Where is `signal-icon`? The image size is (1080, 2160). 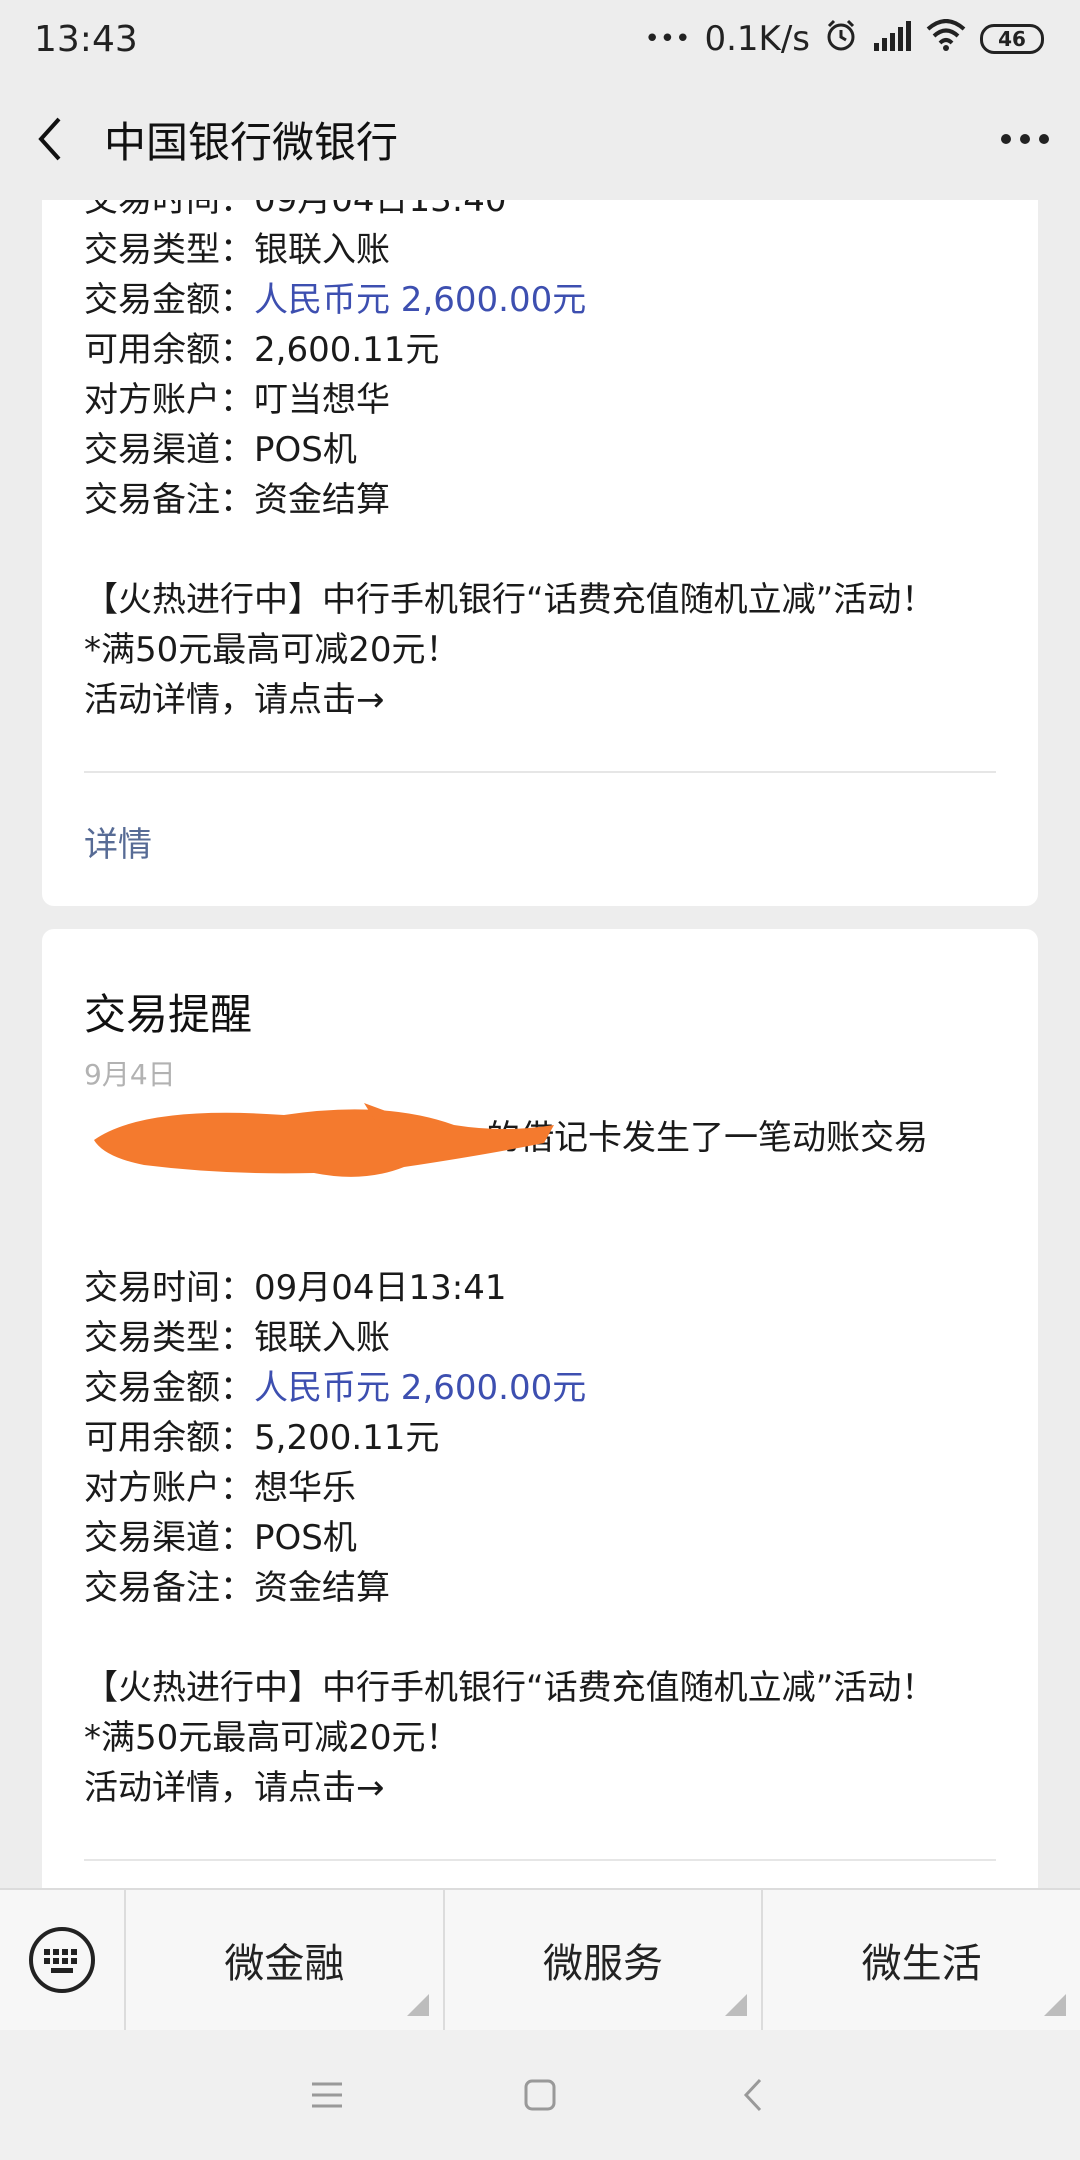
signal-icon is located at coordinates (892, 39).